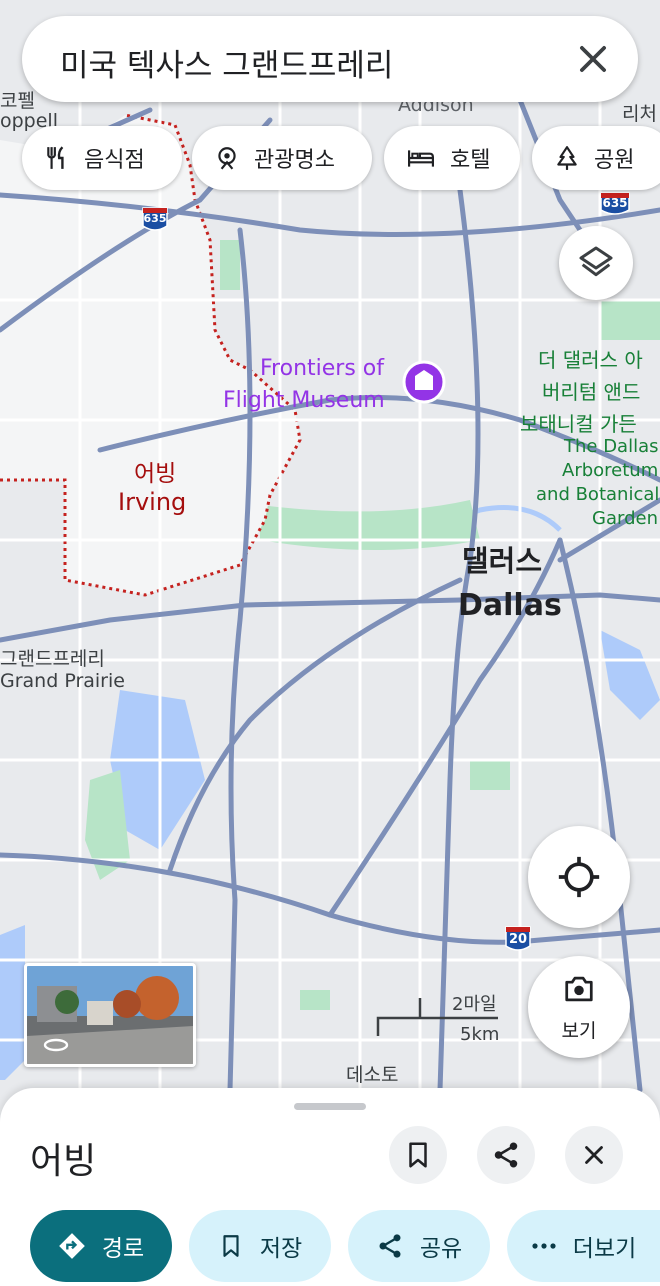 This screenshot has height=1286, width=660. What do you see at coordinates (110, 1015) in the screenshot?
I see `street-view-thumbnail` at bounding box center [110, 1015].